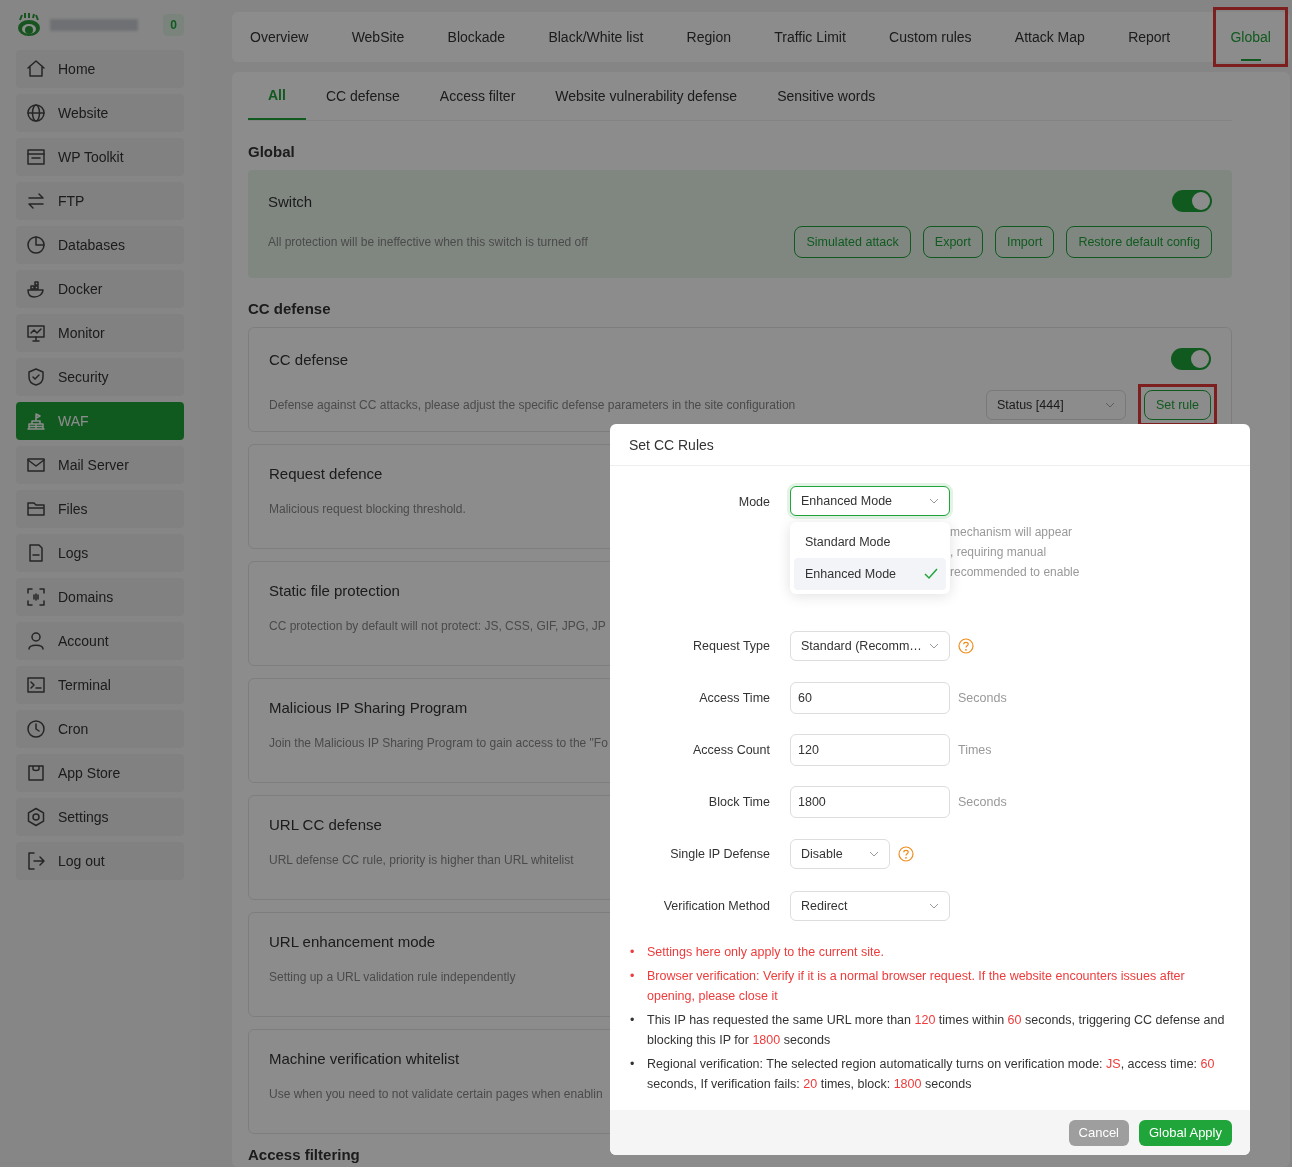 The height and width of the screenshot is (1167, 1292). What do you see at coordinates (100, 377) in the screenshot?
I see `sidebar-item: Security` at bounding box center [100, 377].